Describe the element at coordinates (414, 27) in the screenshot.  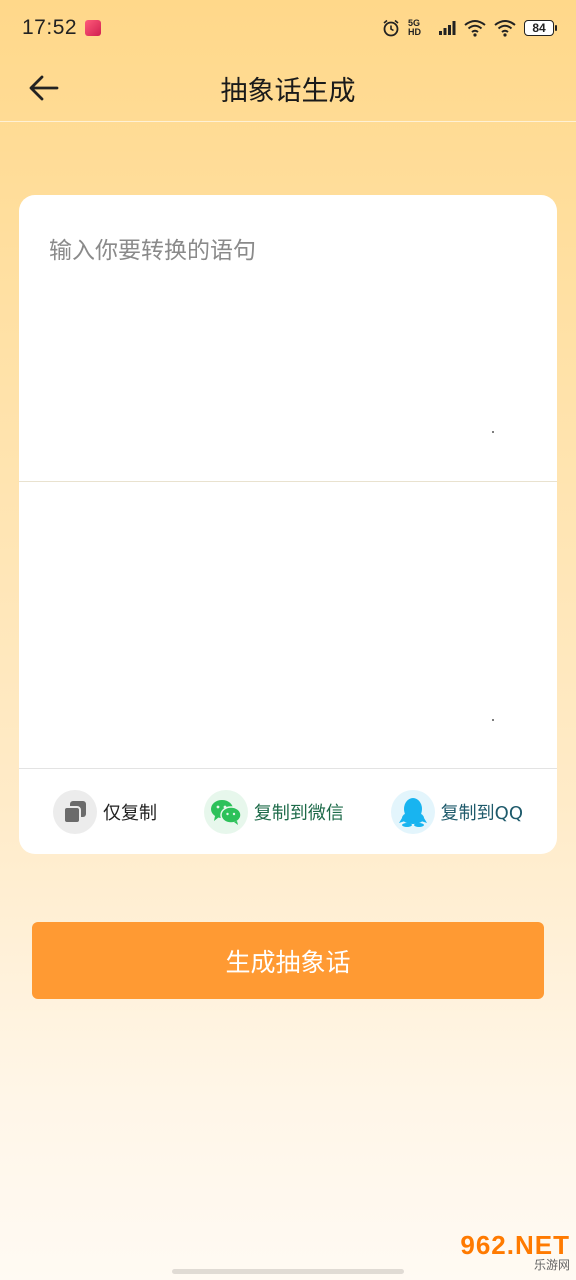
I see `network-label: 5G HD` at that location.